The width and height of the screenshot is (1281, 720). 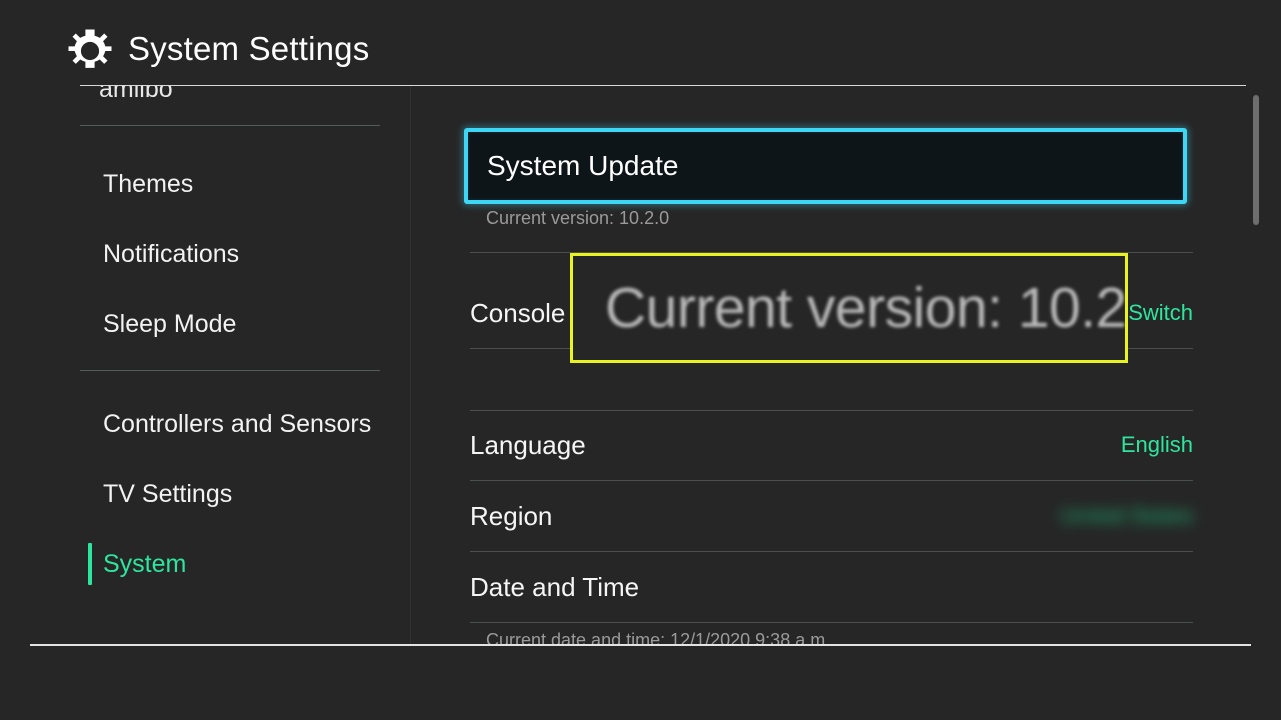 What do you see at coordinates (528, 444) in the screenshot?
I see `list-item-label: Language` at bounding box center [528, 444].